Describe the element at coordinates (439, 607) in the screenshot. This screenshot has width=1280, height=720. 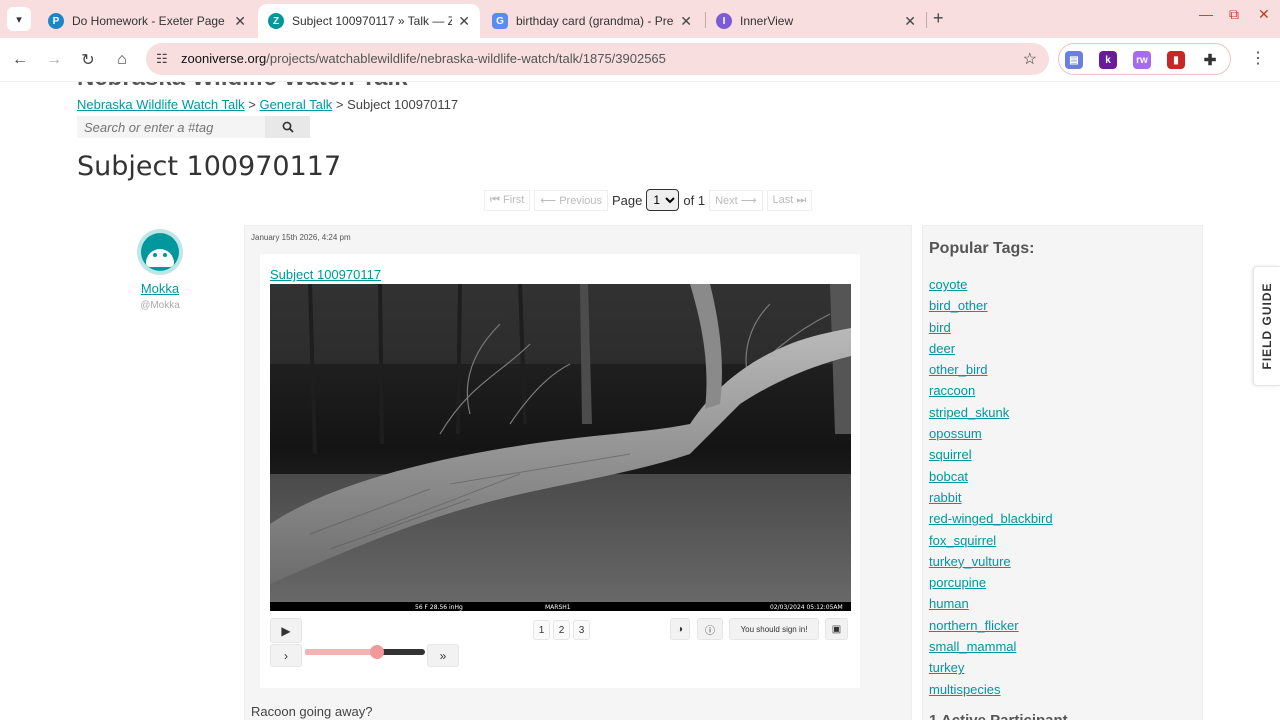
I see `photo-temp-stamp: 56 F 28.56 inHg` at that location.